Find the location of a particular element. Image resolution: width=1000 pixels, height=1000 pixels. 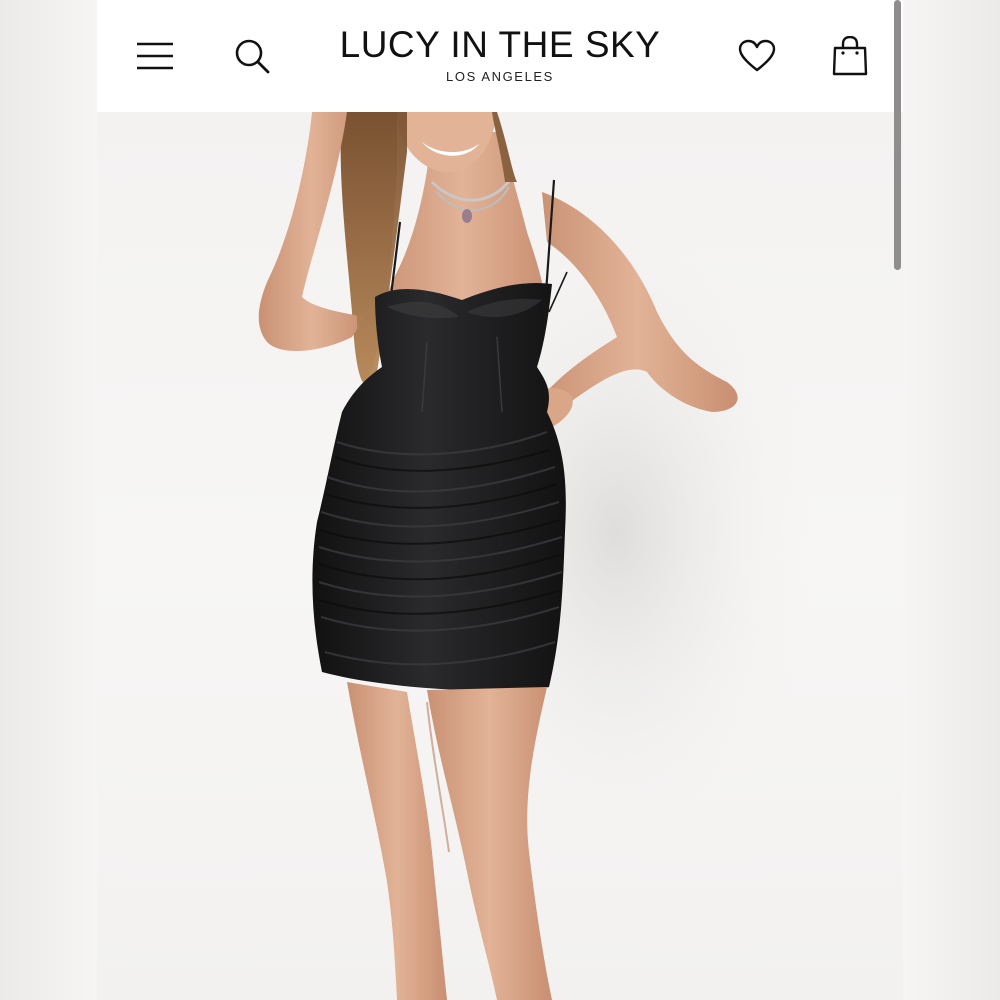

shopping-bag-icon is located at coordinates (850, 56).